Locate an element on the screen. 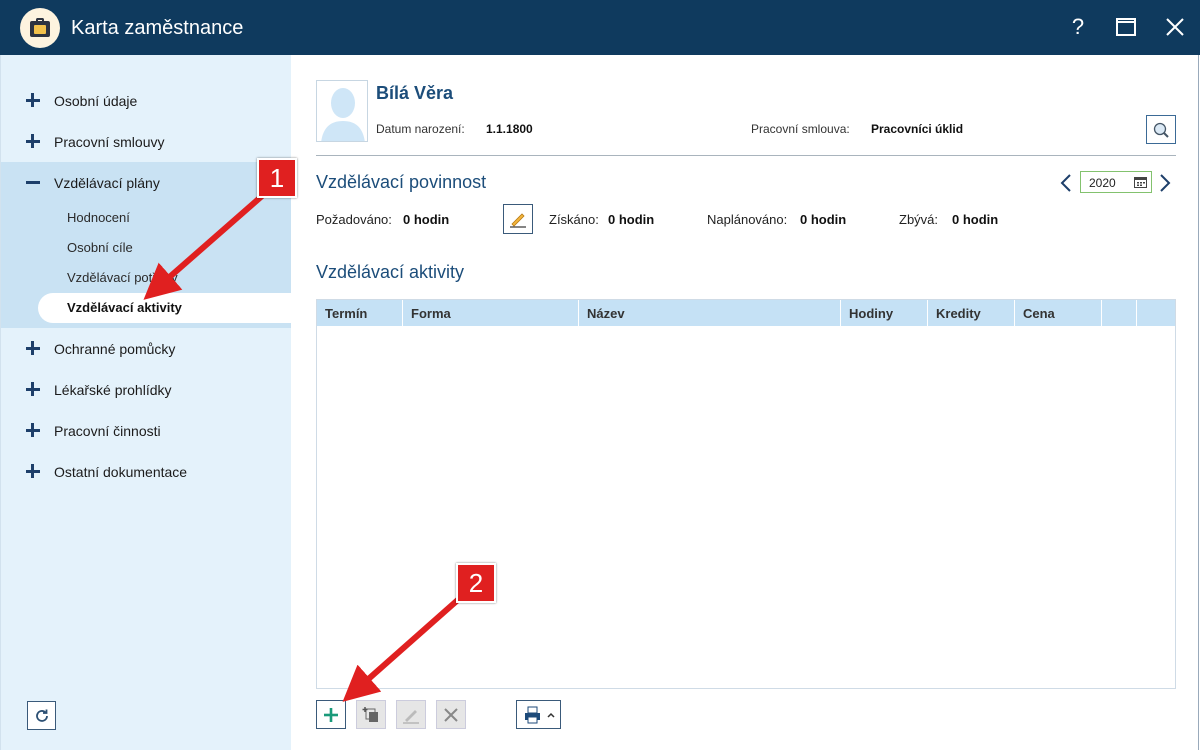 This screenshot has width=1200, height=750. add-button is located at coordinates (331, 714).